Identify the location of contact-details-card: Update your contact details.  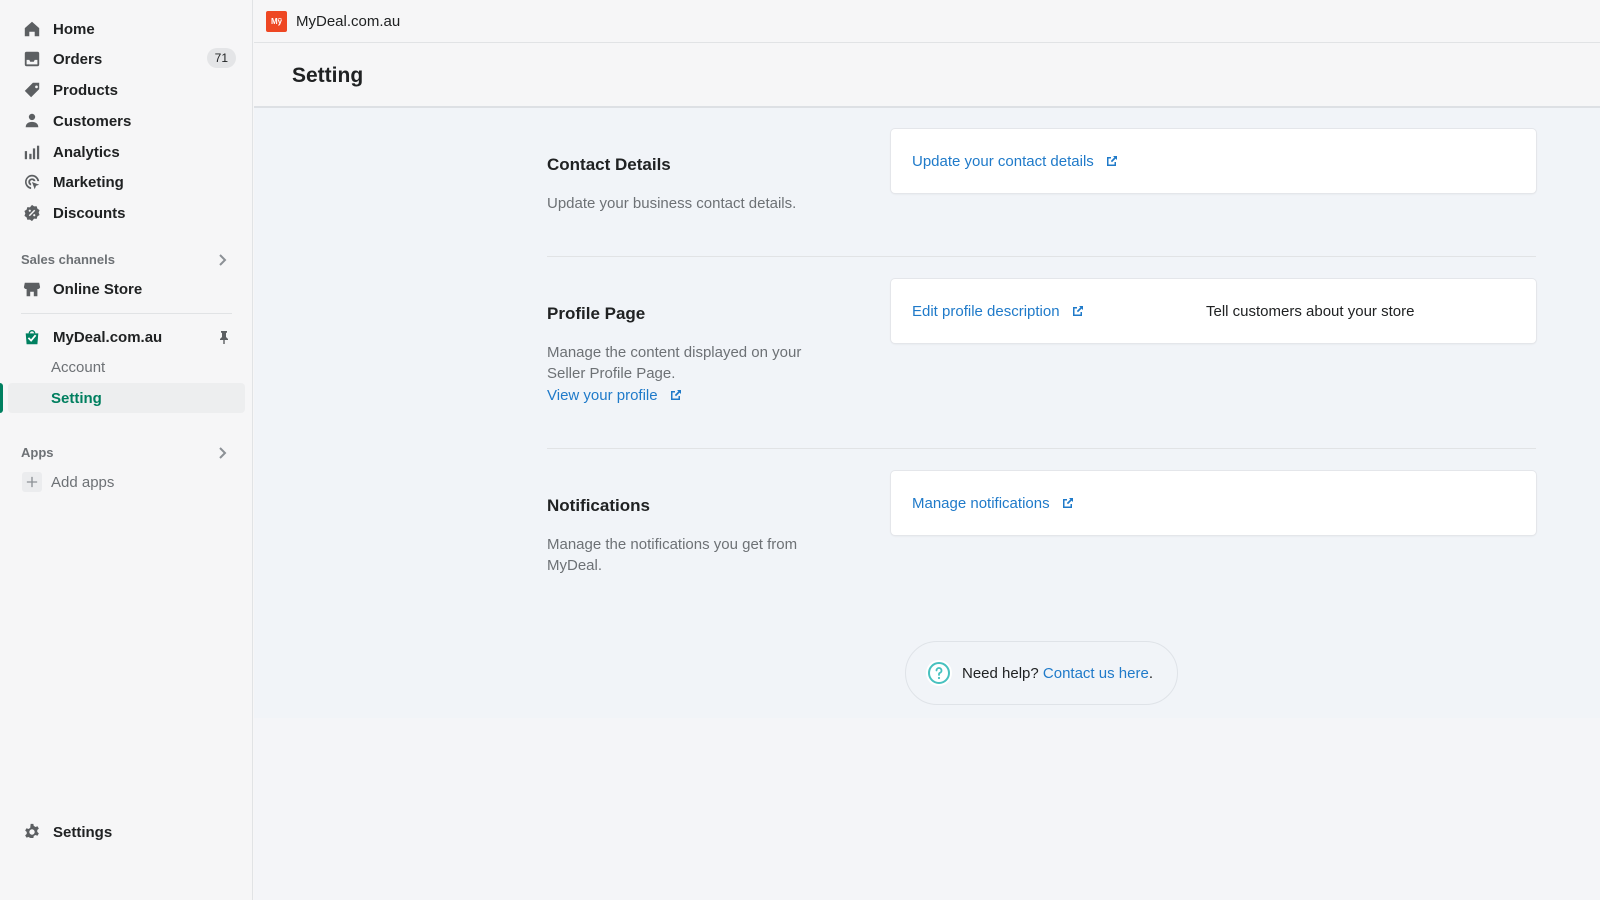
(1213, 161).